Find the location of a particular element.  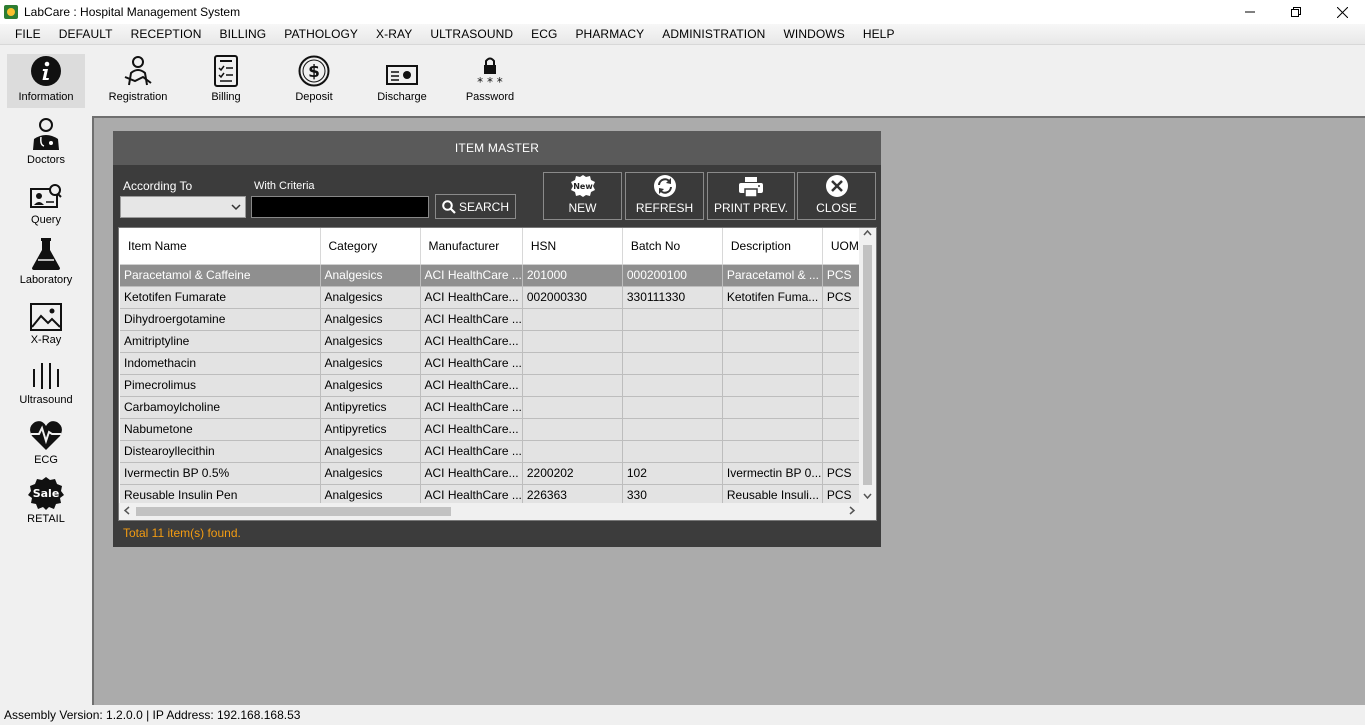

cell-item-name: Nabumetone is located at coordinates (220, 429).